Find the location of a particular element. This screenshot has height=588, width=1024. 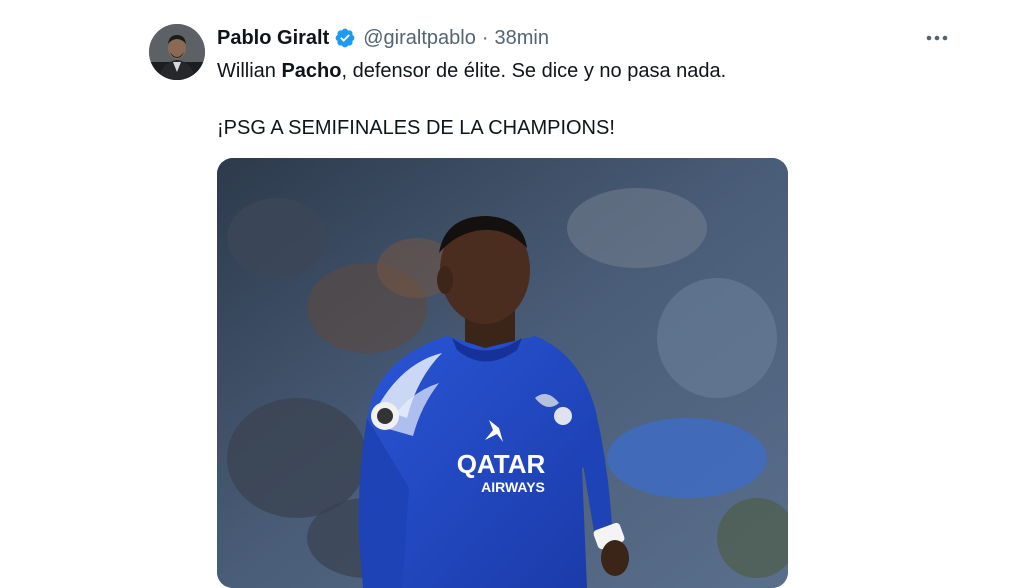

jersey-sponsor-line1: QATAR is located at coordinates (501, 464).